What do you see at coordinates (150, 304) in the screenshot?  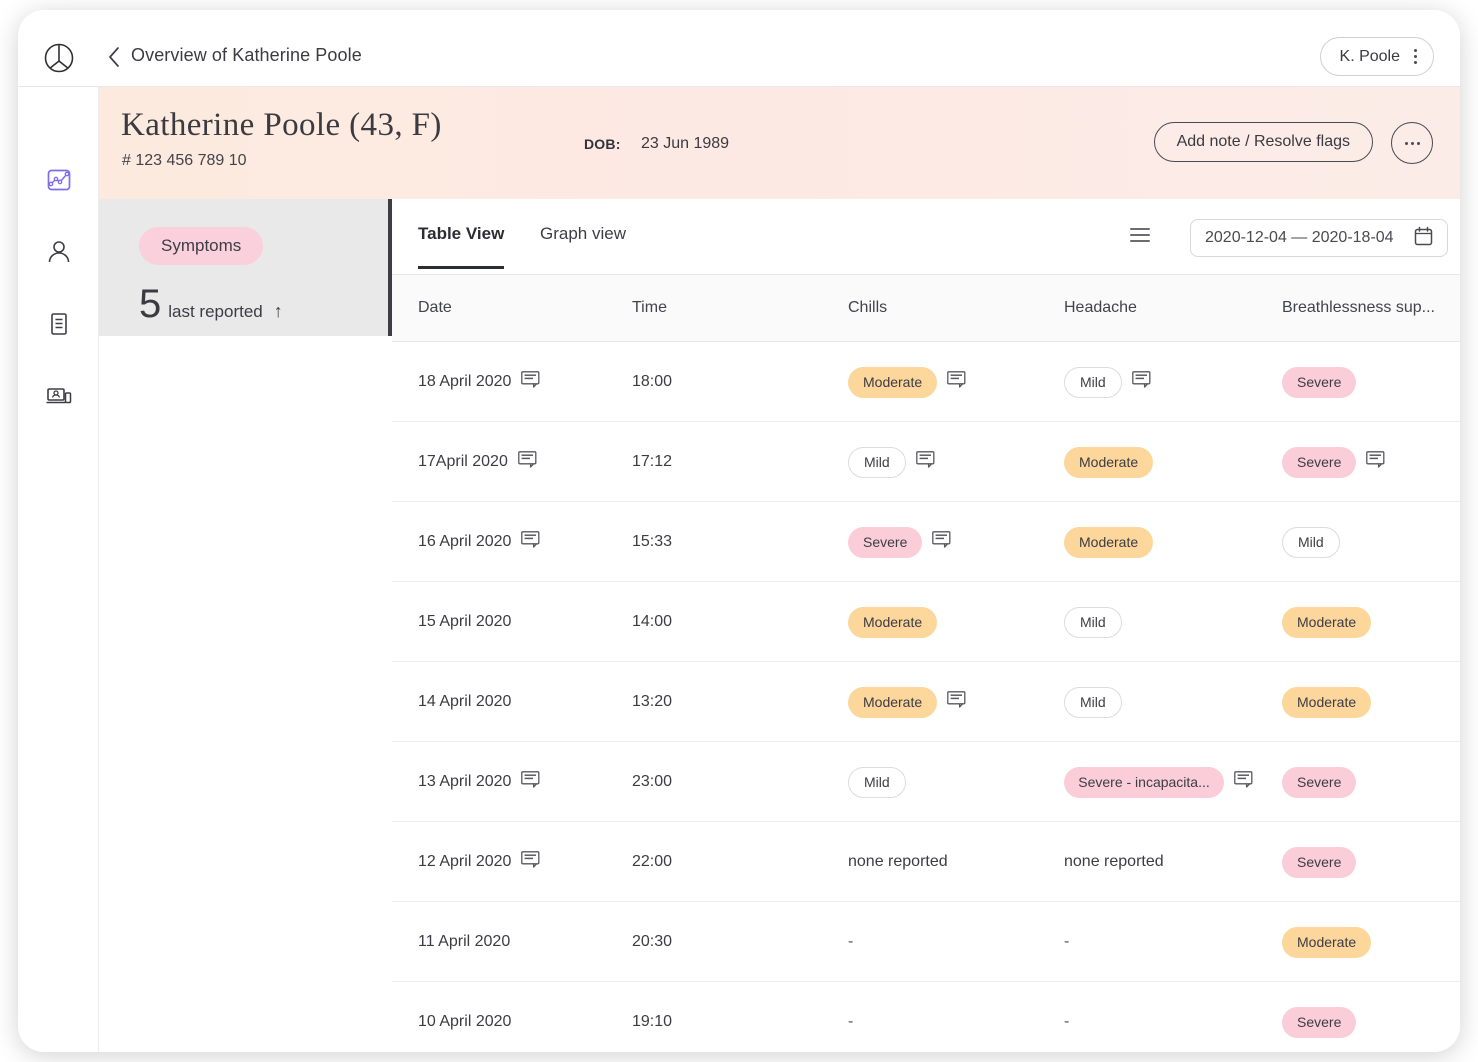 I see `symptoms-count: 5` at bounding box center [150, 304].